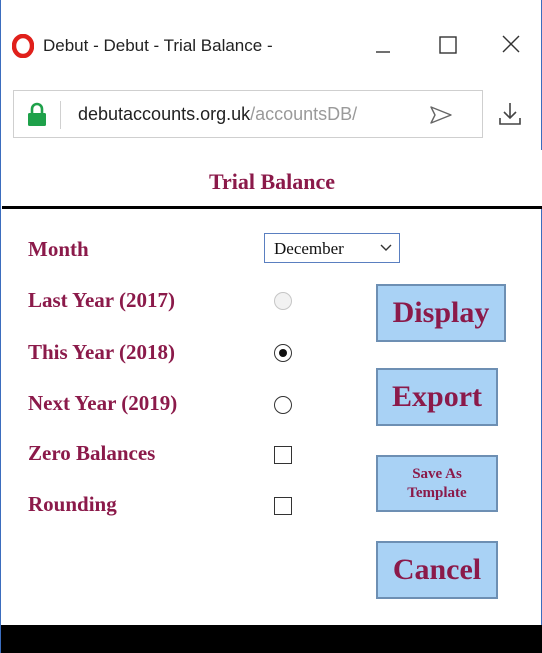 The height and width of the screenshot is (653, 542). What do you see at coordinates (437, 483) in the screenshot?
I see `save-as-template-button: Save As Template` at bounding box center [437, 483].